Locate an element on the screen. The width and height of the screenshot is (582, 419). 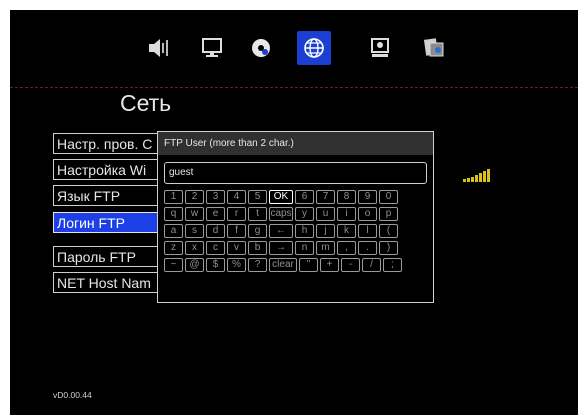
key-3-9: . is located at coordinates (367, 248).